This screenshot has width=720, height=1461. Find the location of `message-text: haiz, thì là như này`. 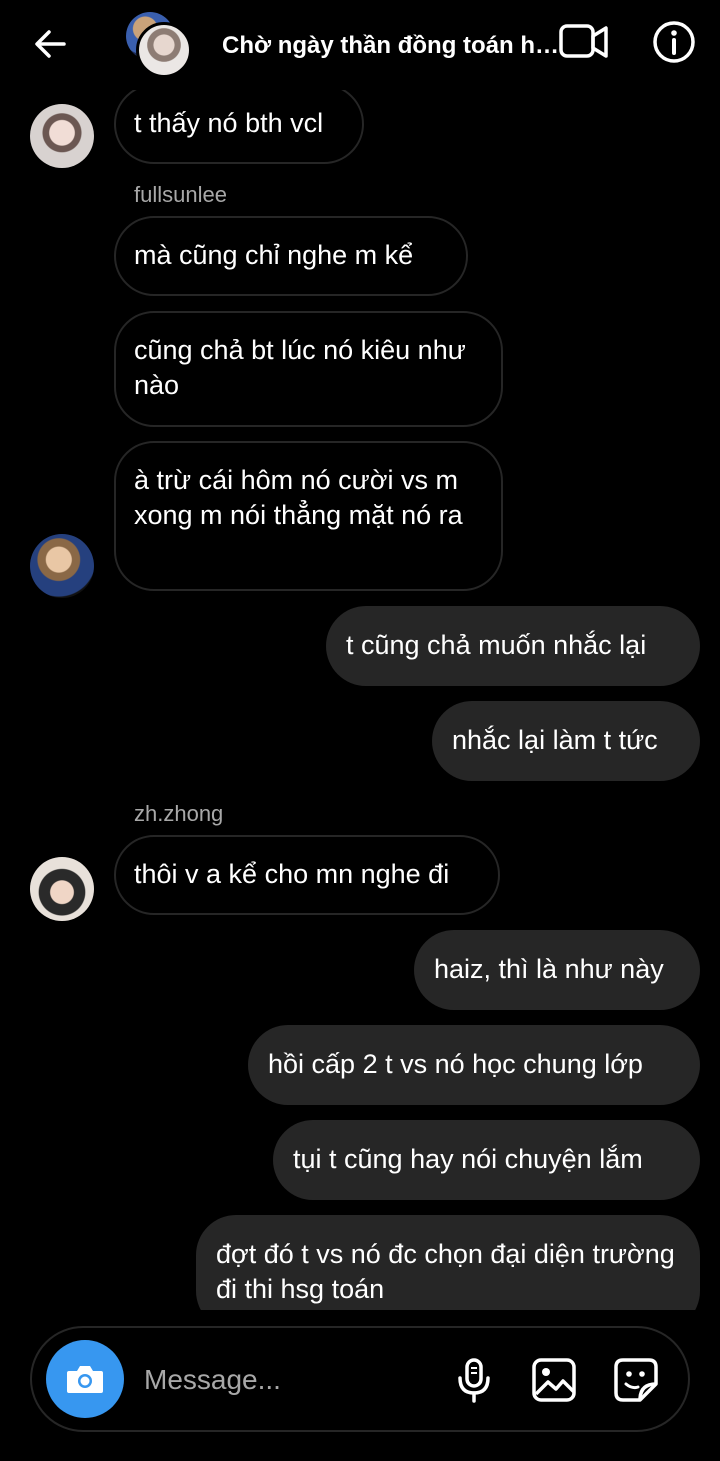

message-text: haiz, thì là như này is located at coordinates (549, 969).